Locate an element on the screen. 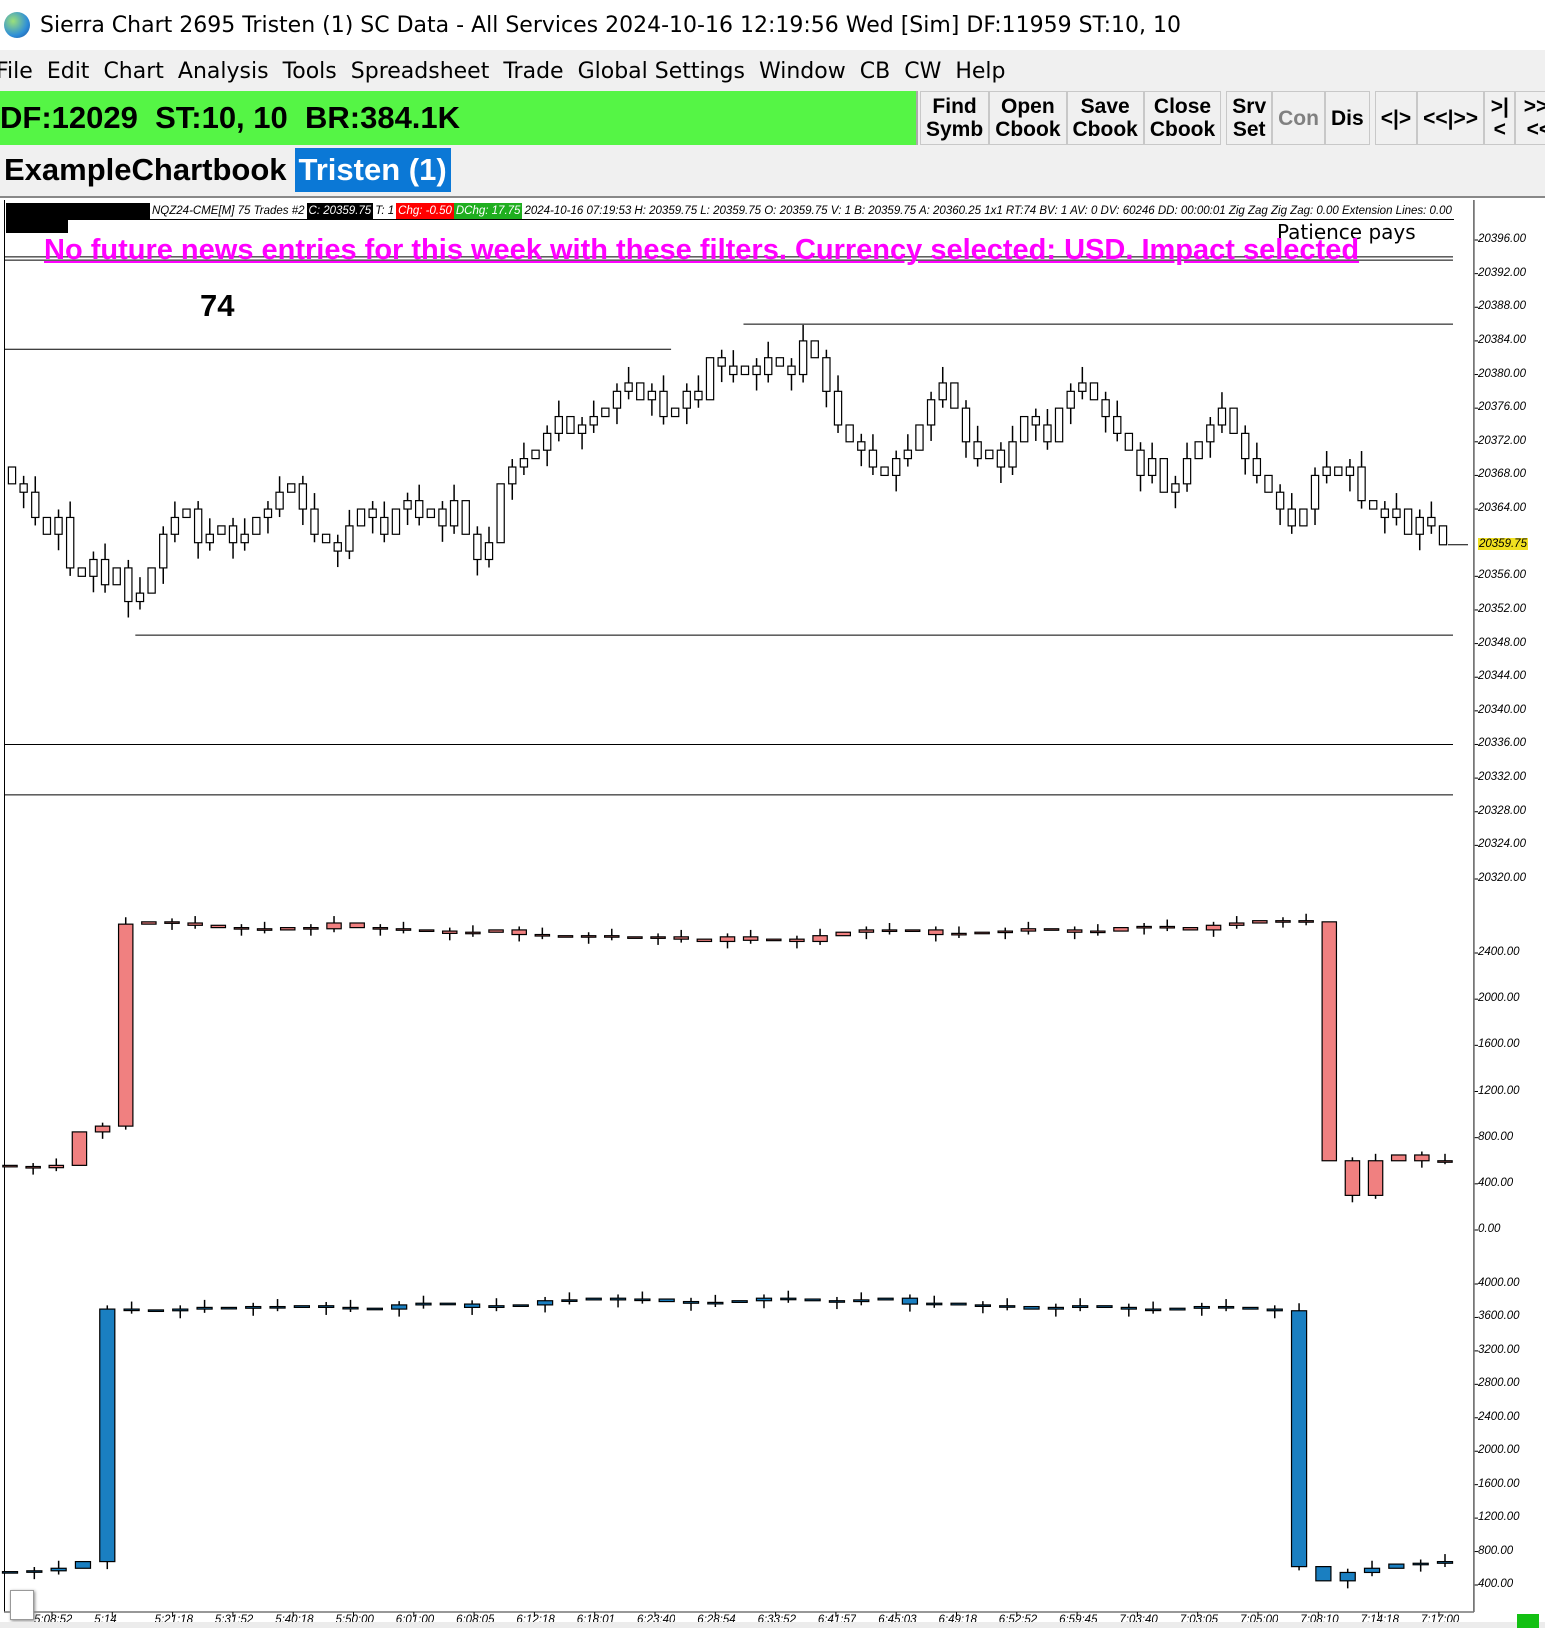 The image size is (1545, 1630). time-axis-label: 6:28:54 is located at coordinates (716, 1618).